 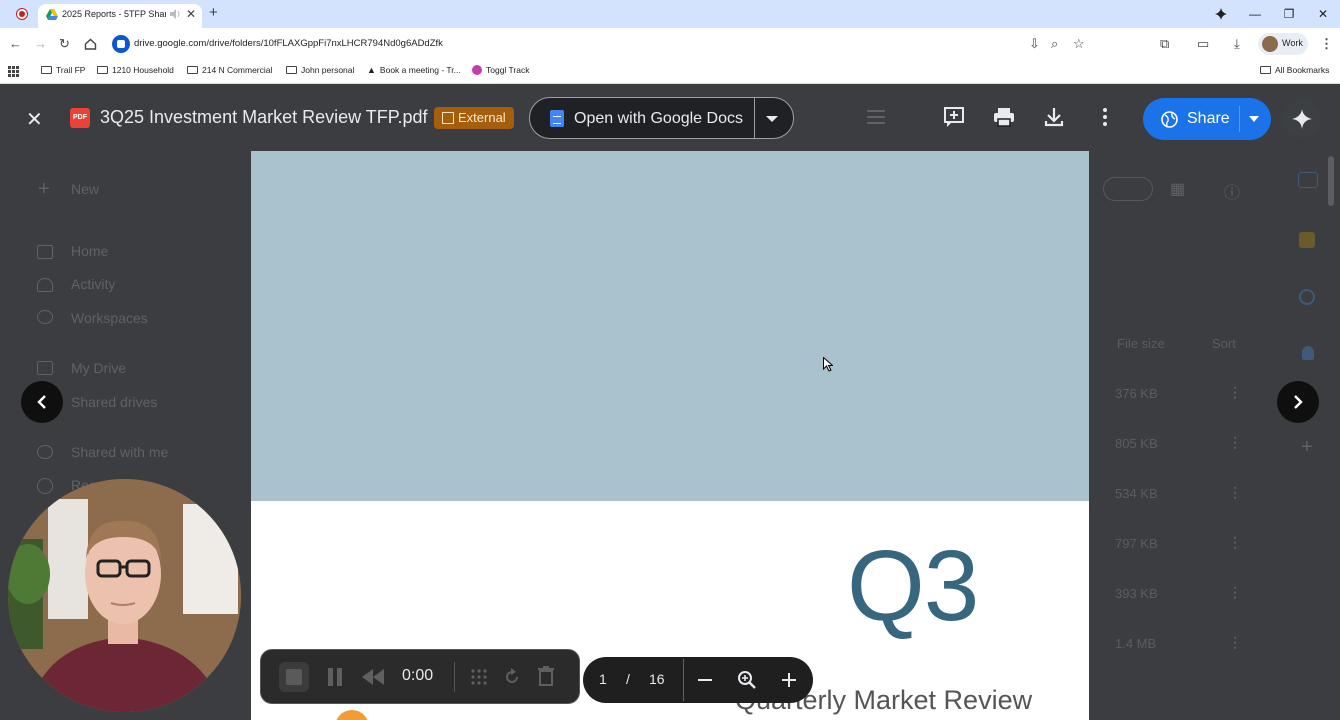 I want to click on mountain-icon: ▲, so click(x=371, y=70).